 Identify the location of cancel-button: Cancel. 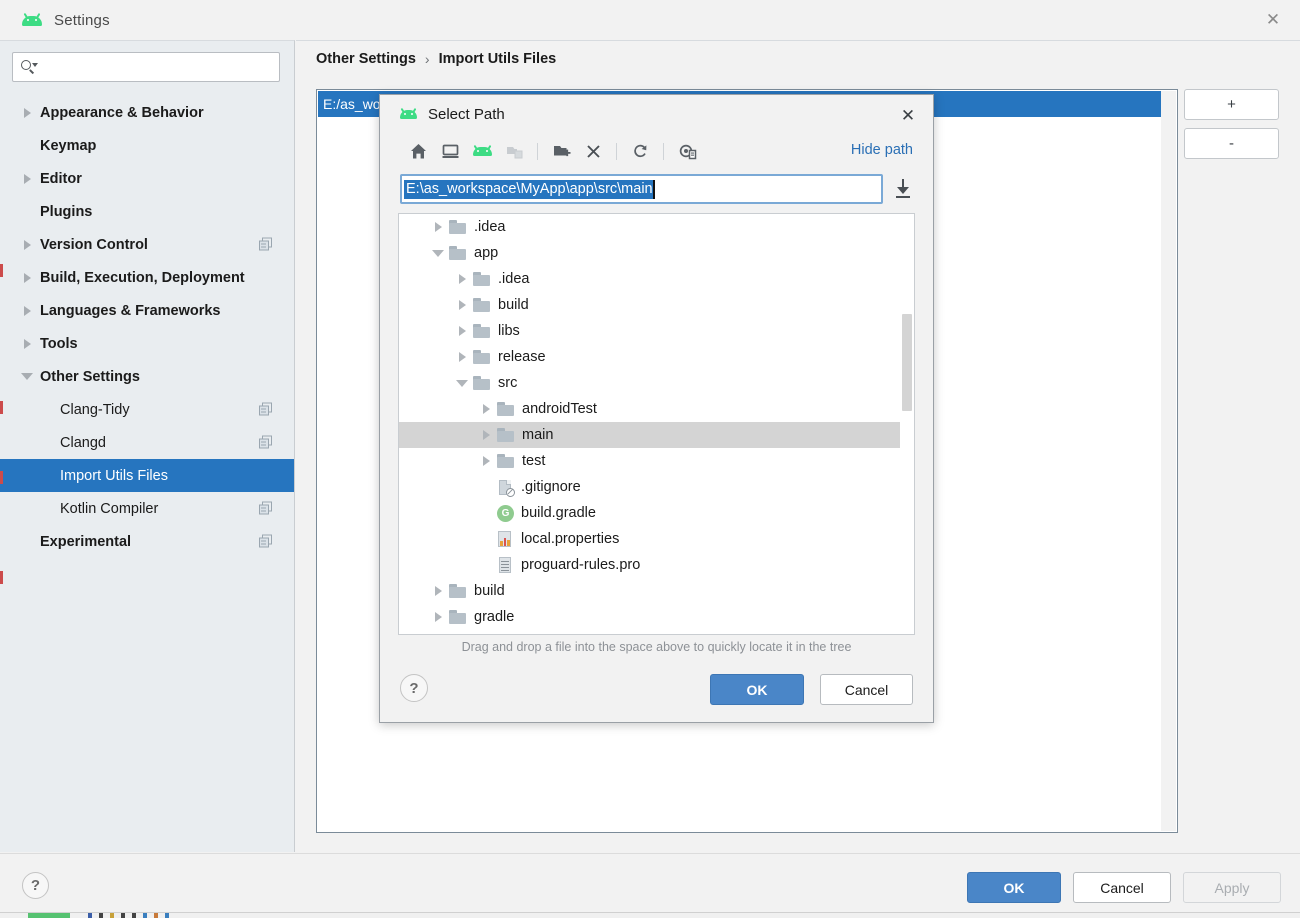
(1122, 887).